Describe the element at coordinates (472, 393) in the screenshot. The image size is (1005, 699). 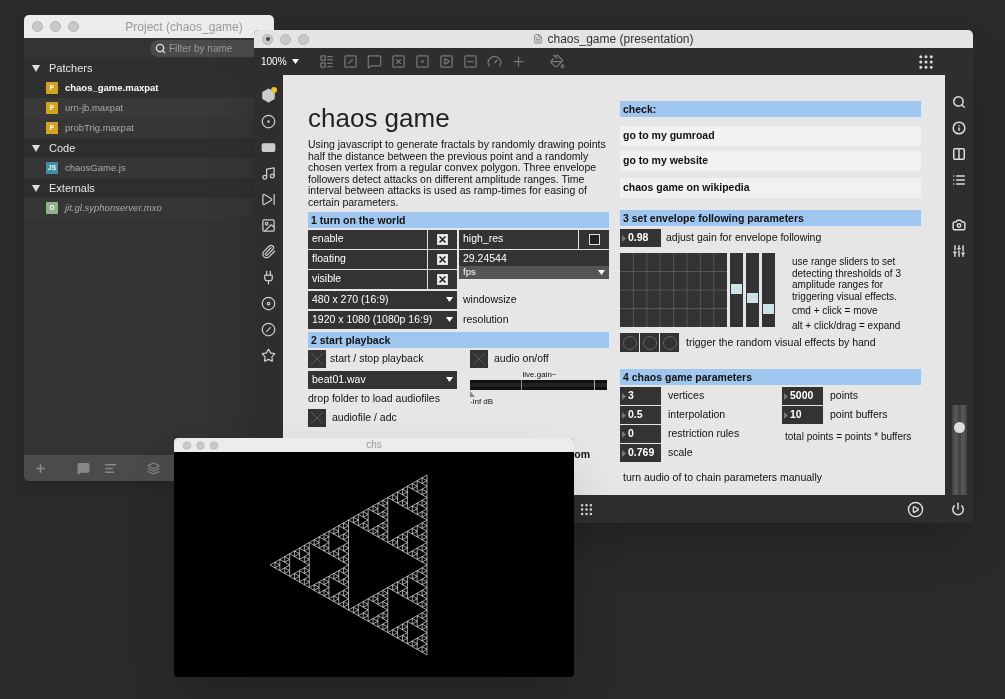
I see `gain-pointer-icon` at that location.